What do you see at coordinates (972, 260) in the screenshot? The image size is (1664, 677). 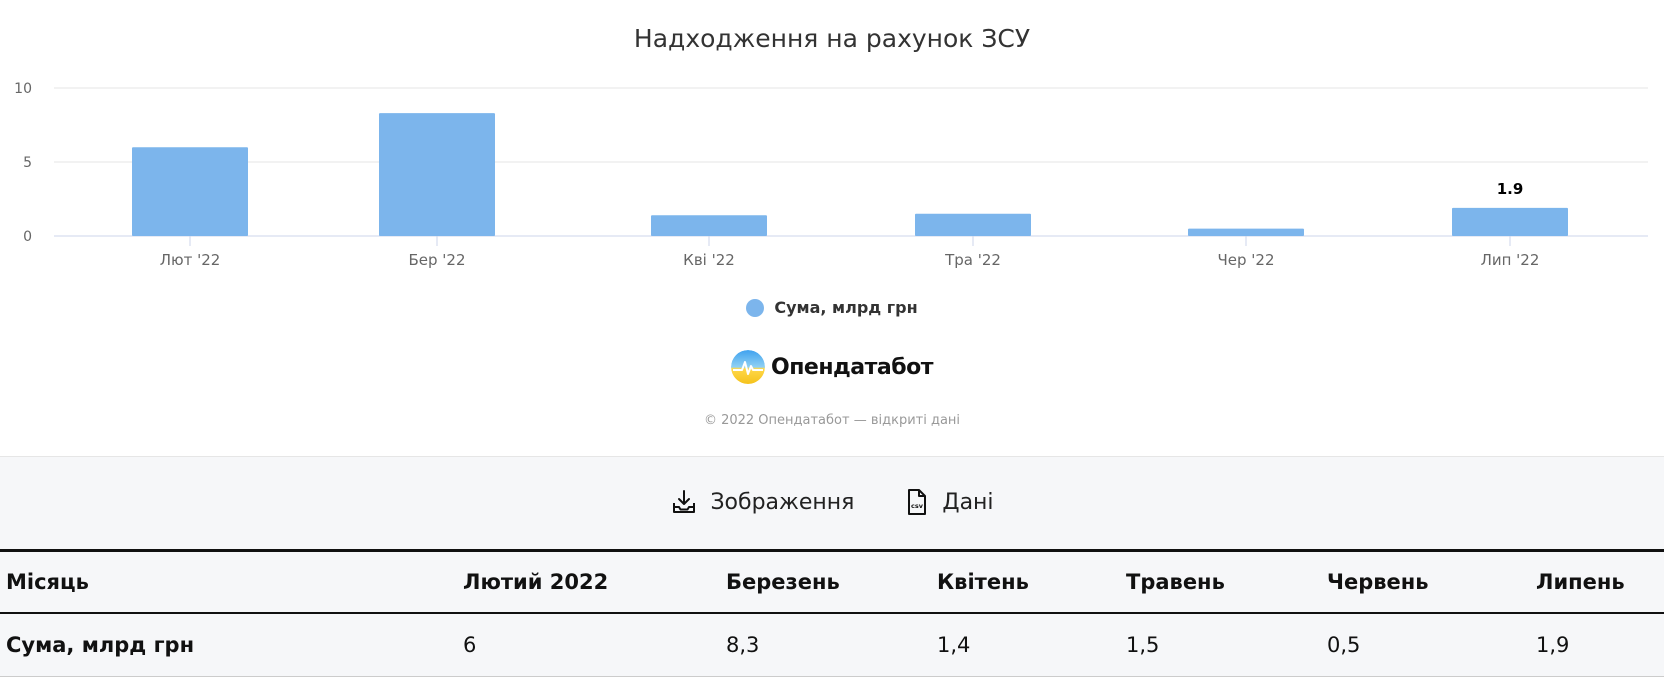 I see `x-tick-label: Тра '22` at bounding box center [972, 260].